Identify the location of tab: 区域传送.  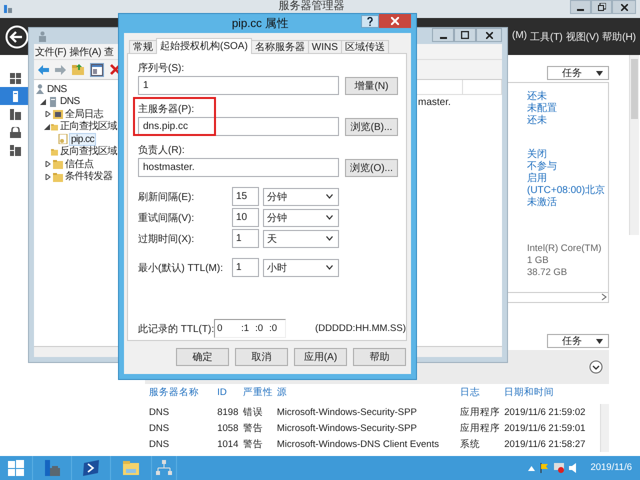
(364, 47).